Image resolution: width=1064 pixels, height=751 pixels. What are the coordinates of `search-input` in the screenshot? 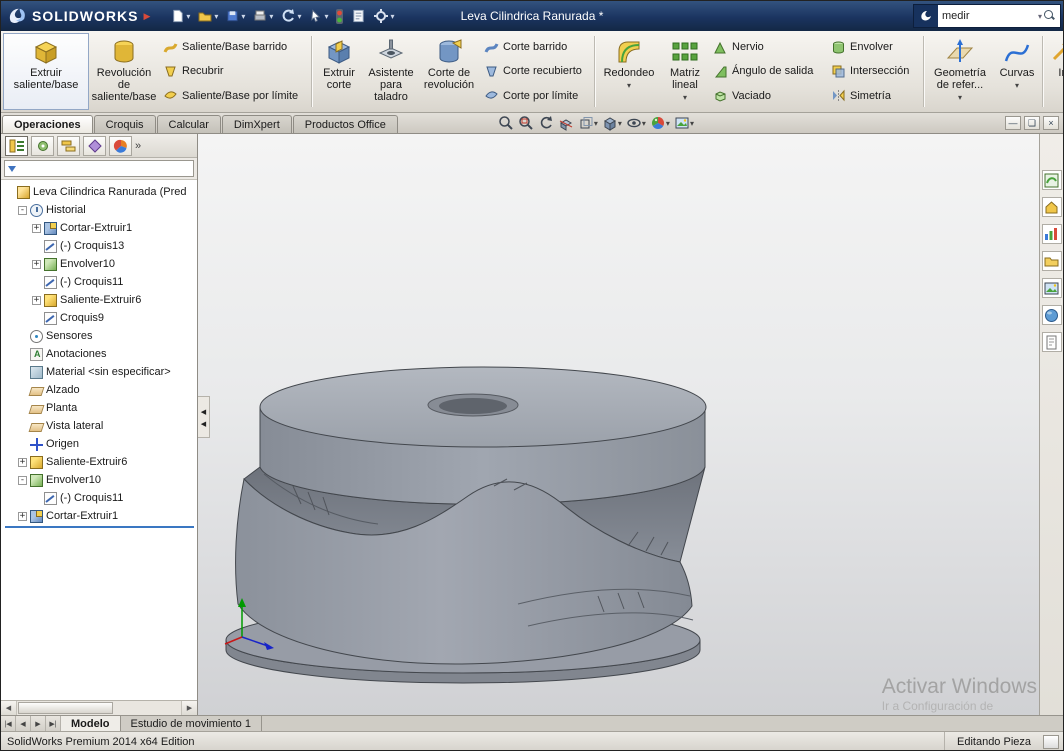 It's located at (988, 16).